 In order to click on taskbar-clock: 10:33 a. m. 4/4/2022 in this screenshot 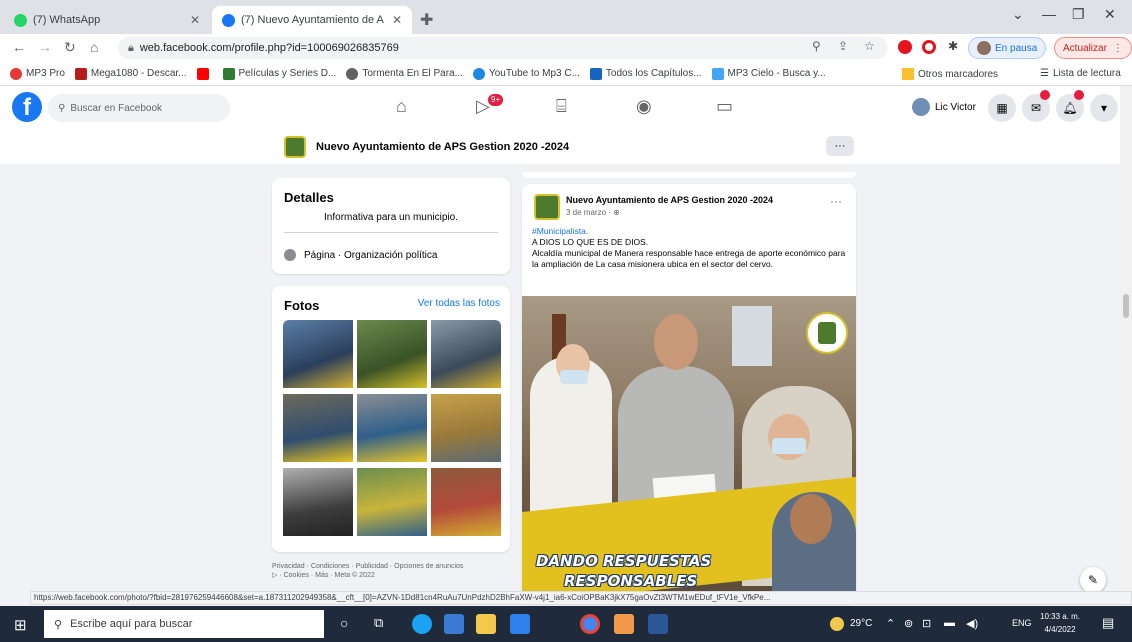, I will do `click(1060, 623)`.